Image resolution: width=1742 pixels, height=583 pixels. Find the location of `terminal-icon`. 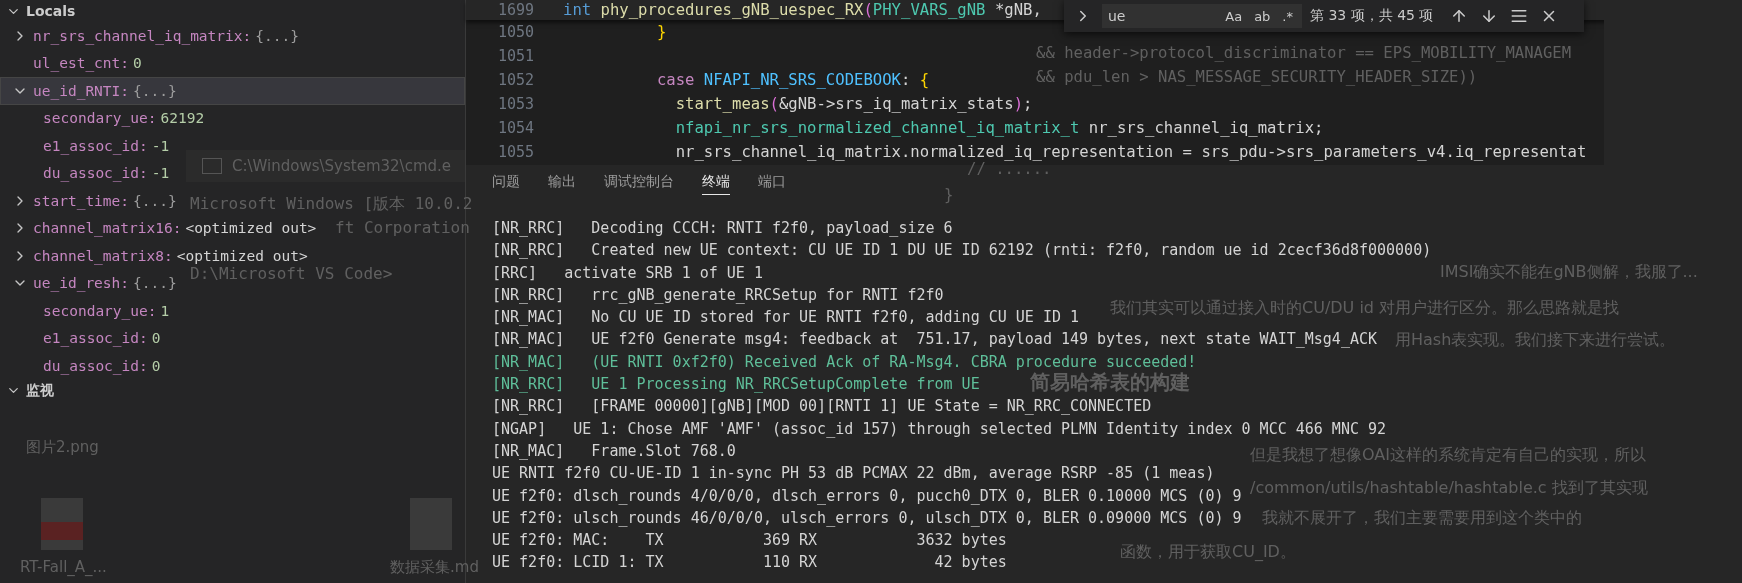

terminal-icon is located at coordinates (212, 166).